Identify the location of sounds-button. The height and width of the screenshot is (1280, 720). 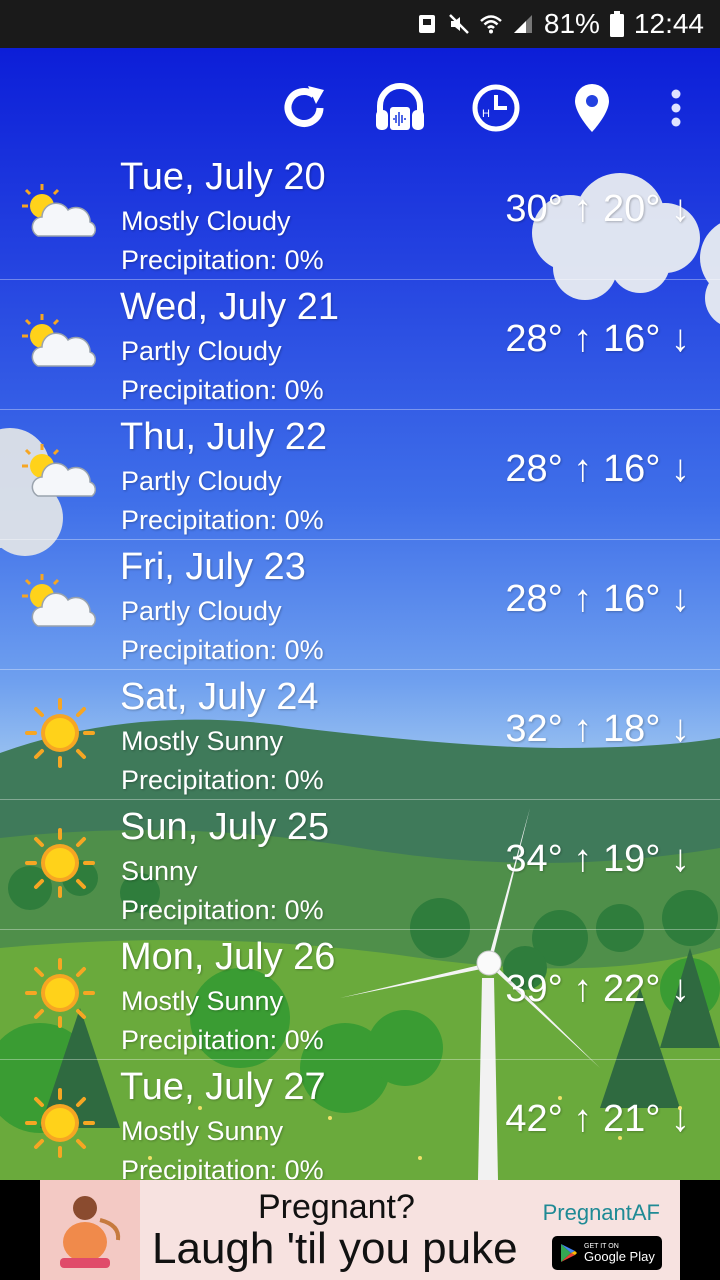
(400, 108).